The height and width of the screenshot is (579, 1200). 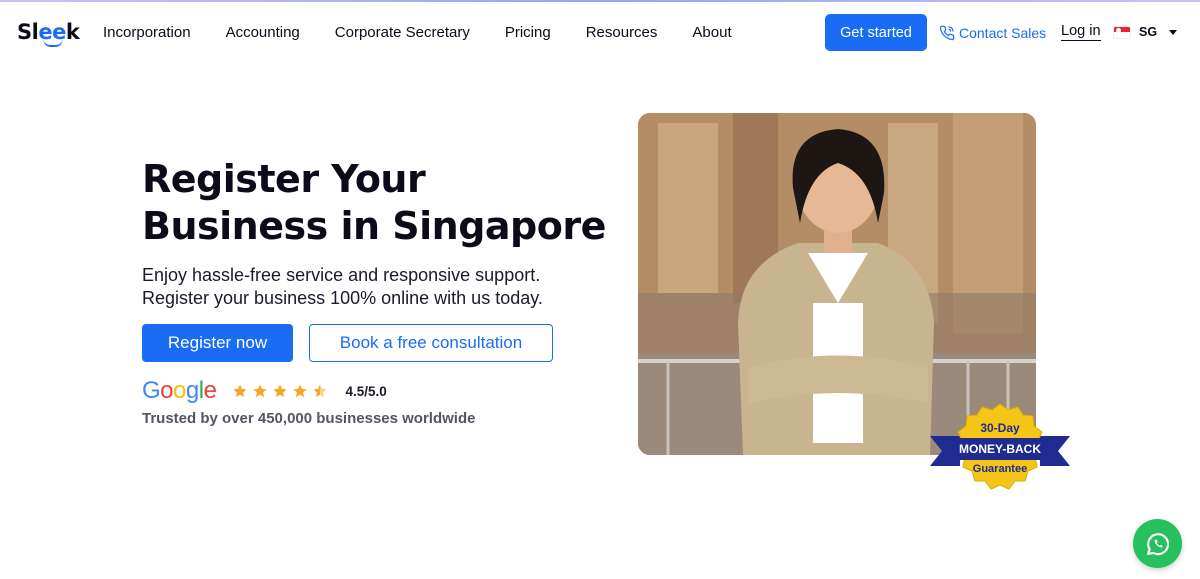 I want to click on hero-headline: Register Your Business in Singapore, so click(x=374, y=202).